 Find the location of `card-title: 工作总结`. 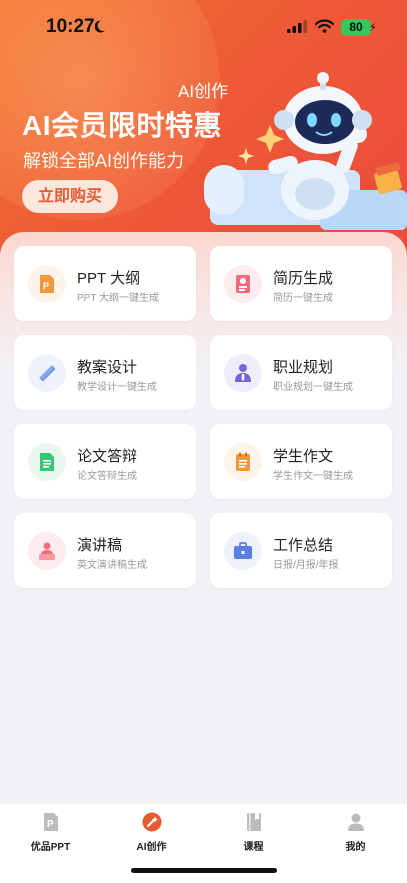

card-title: 工作总结 is located at coordinates (303, 545).